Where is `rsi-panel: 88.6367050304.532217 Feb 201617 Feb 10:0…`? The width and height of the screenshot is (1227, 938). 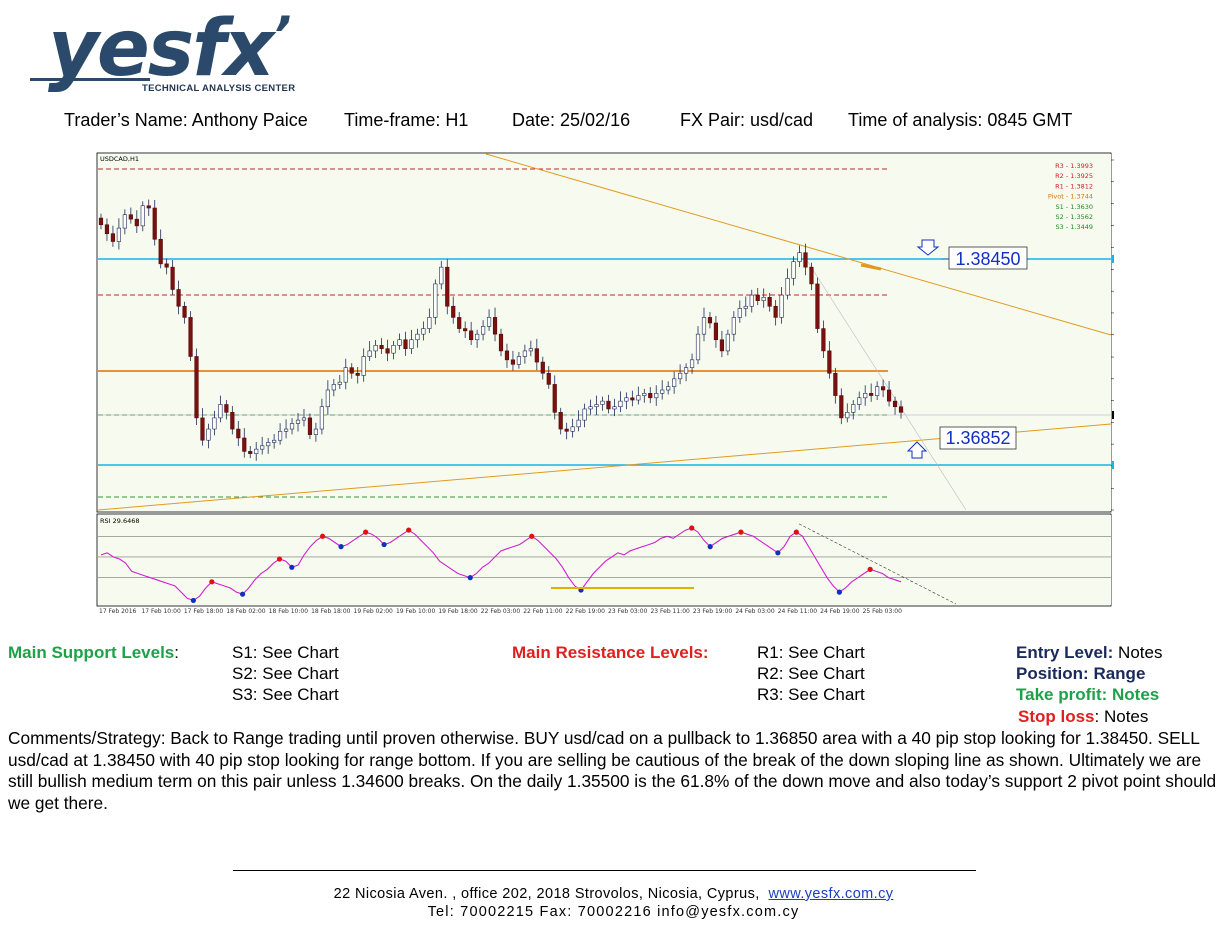
rsi-panel: 88.6367050304.532217 Feb 201617 Feb 10:0… is located at coordinates (617, 564).